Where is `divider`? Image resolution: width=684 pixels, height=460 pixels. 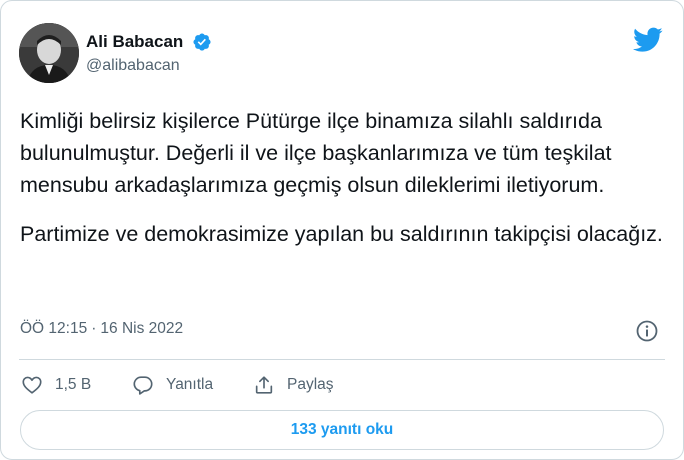
divider is located at coordinates (342, 359).